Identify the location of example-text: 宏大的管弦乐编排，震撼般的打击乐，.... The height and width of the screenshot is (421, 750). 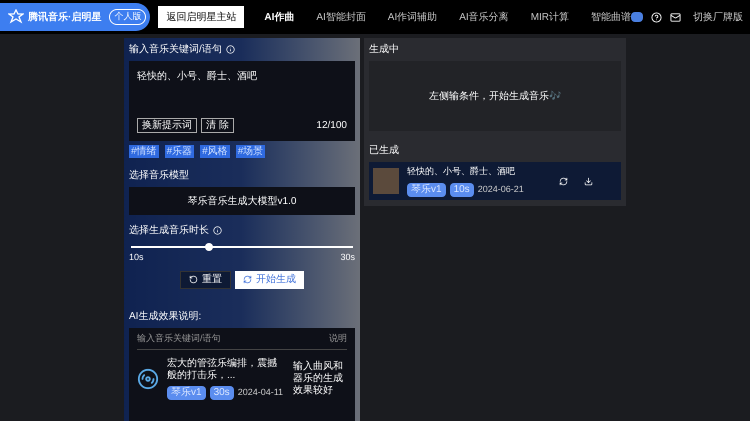
(222, 370).